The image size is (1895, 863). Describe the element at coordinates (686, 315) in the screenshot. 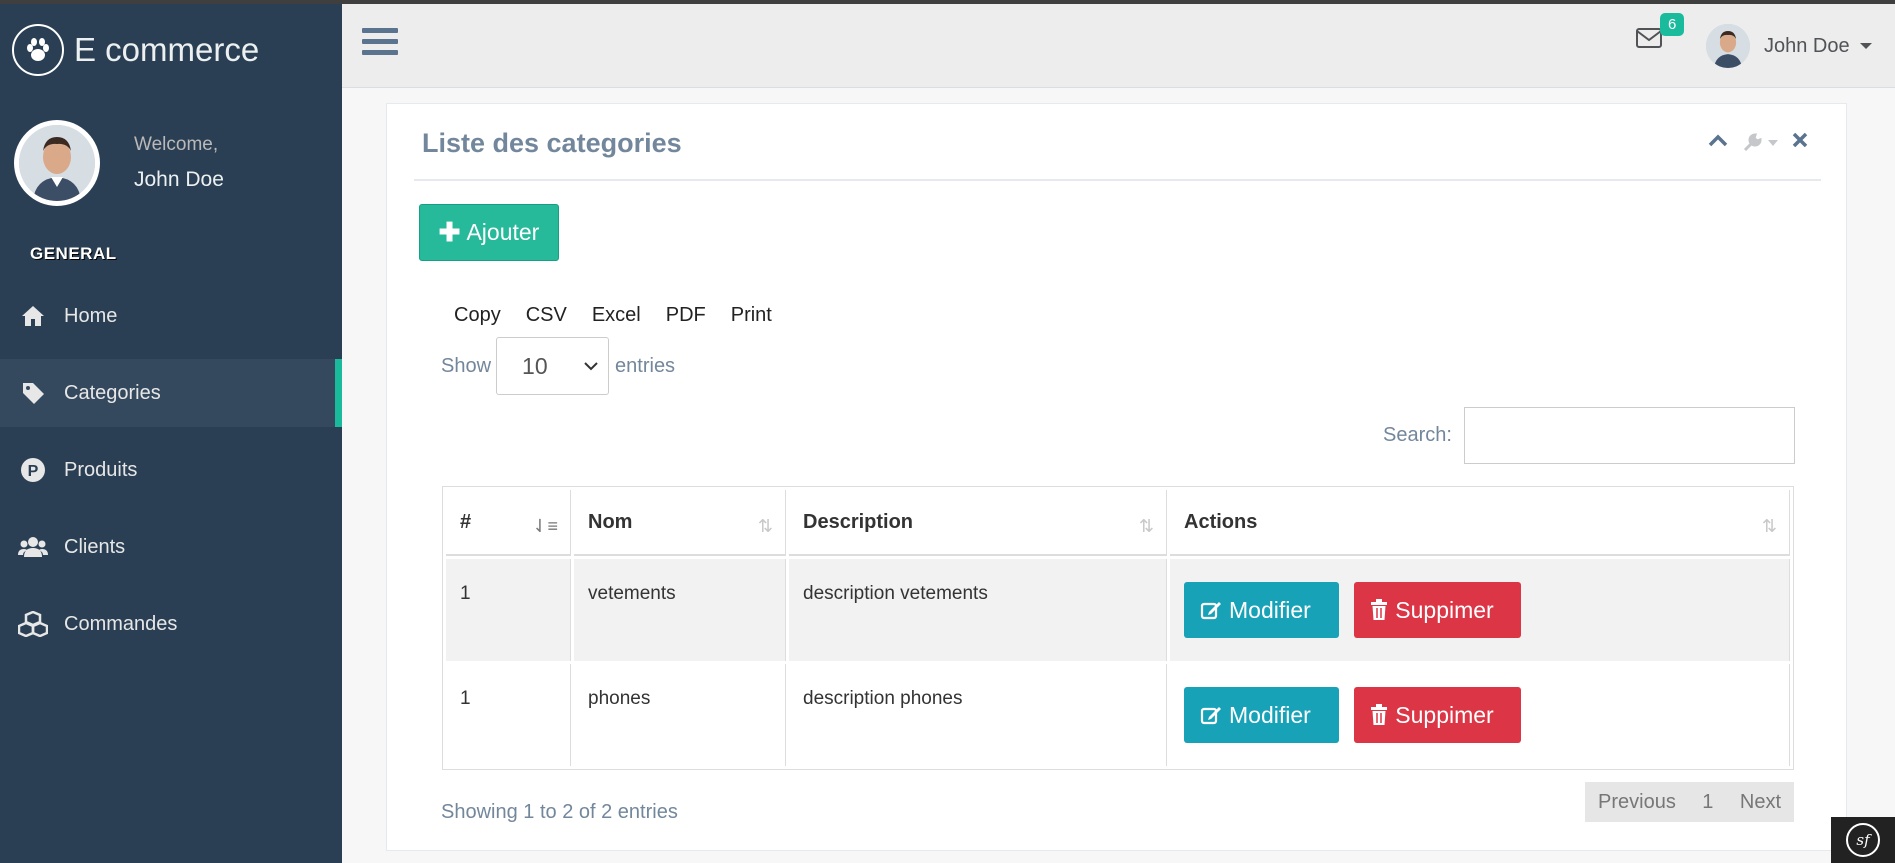

I see `pdf-button: PDF` at that location.